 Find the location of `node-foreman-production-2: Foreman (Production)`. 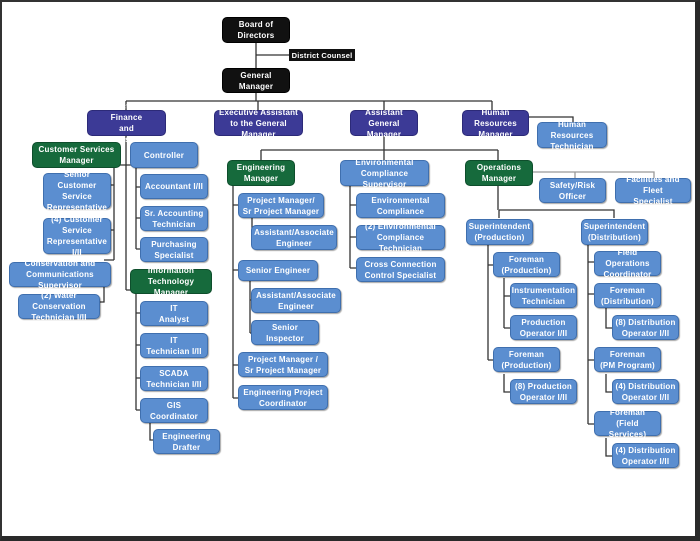

node-foreman-production-2: Foreman (Production) is located at coordinates (526, 359).